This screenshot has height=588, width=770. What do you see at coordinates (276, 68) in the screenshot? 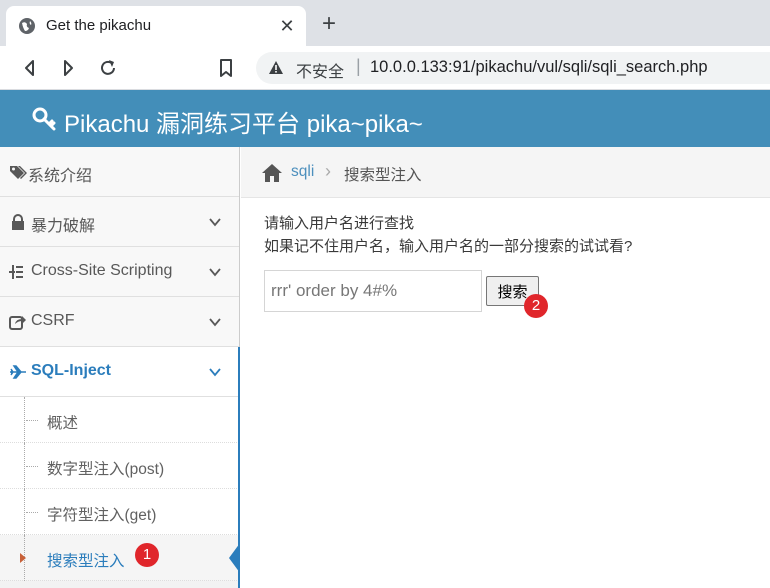
I see `warning-icon` at bounding box center [276, 68].